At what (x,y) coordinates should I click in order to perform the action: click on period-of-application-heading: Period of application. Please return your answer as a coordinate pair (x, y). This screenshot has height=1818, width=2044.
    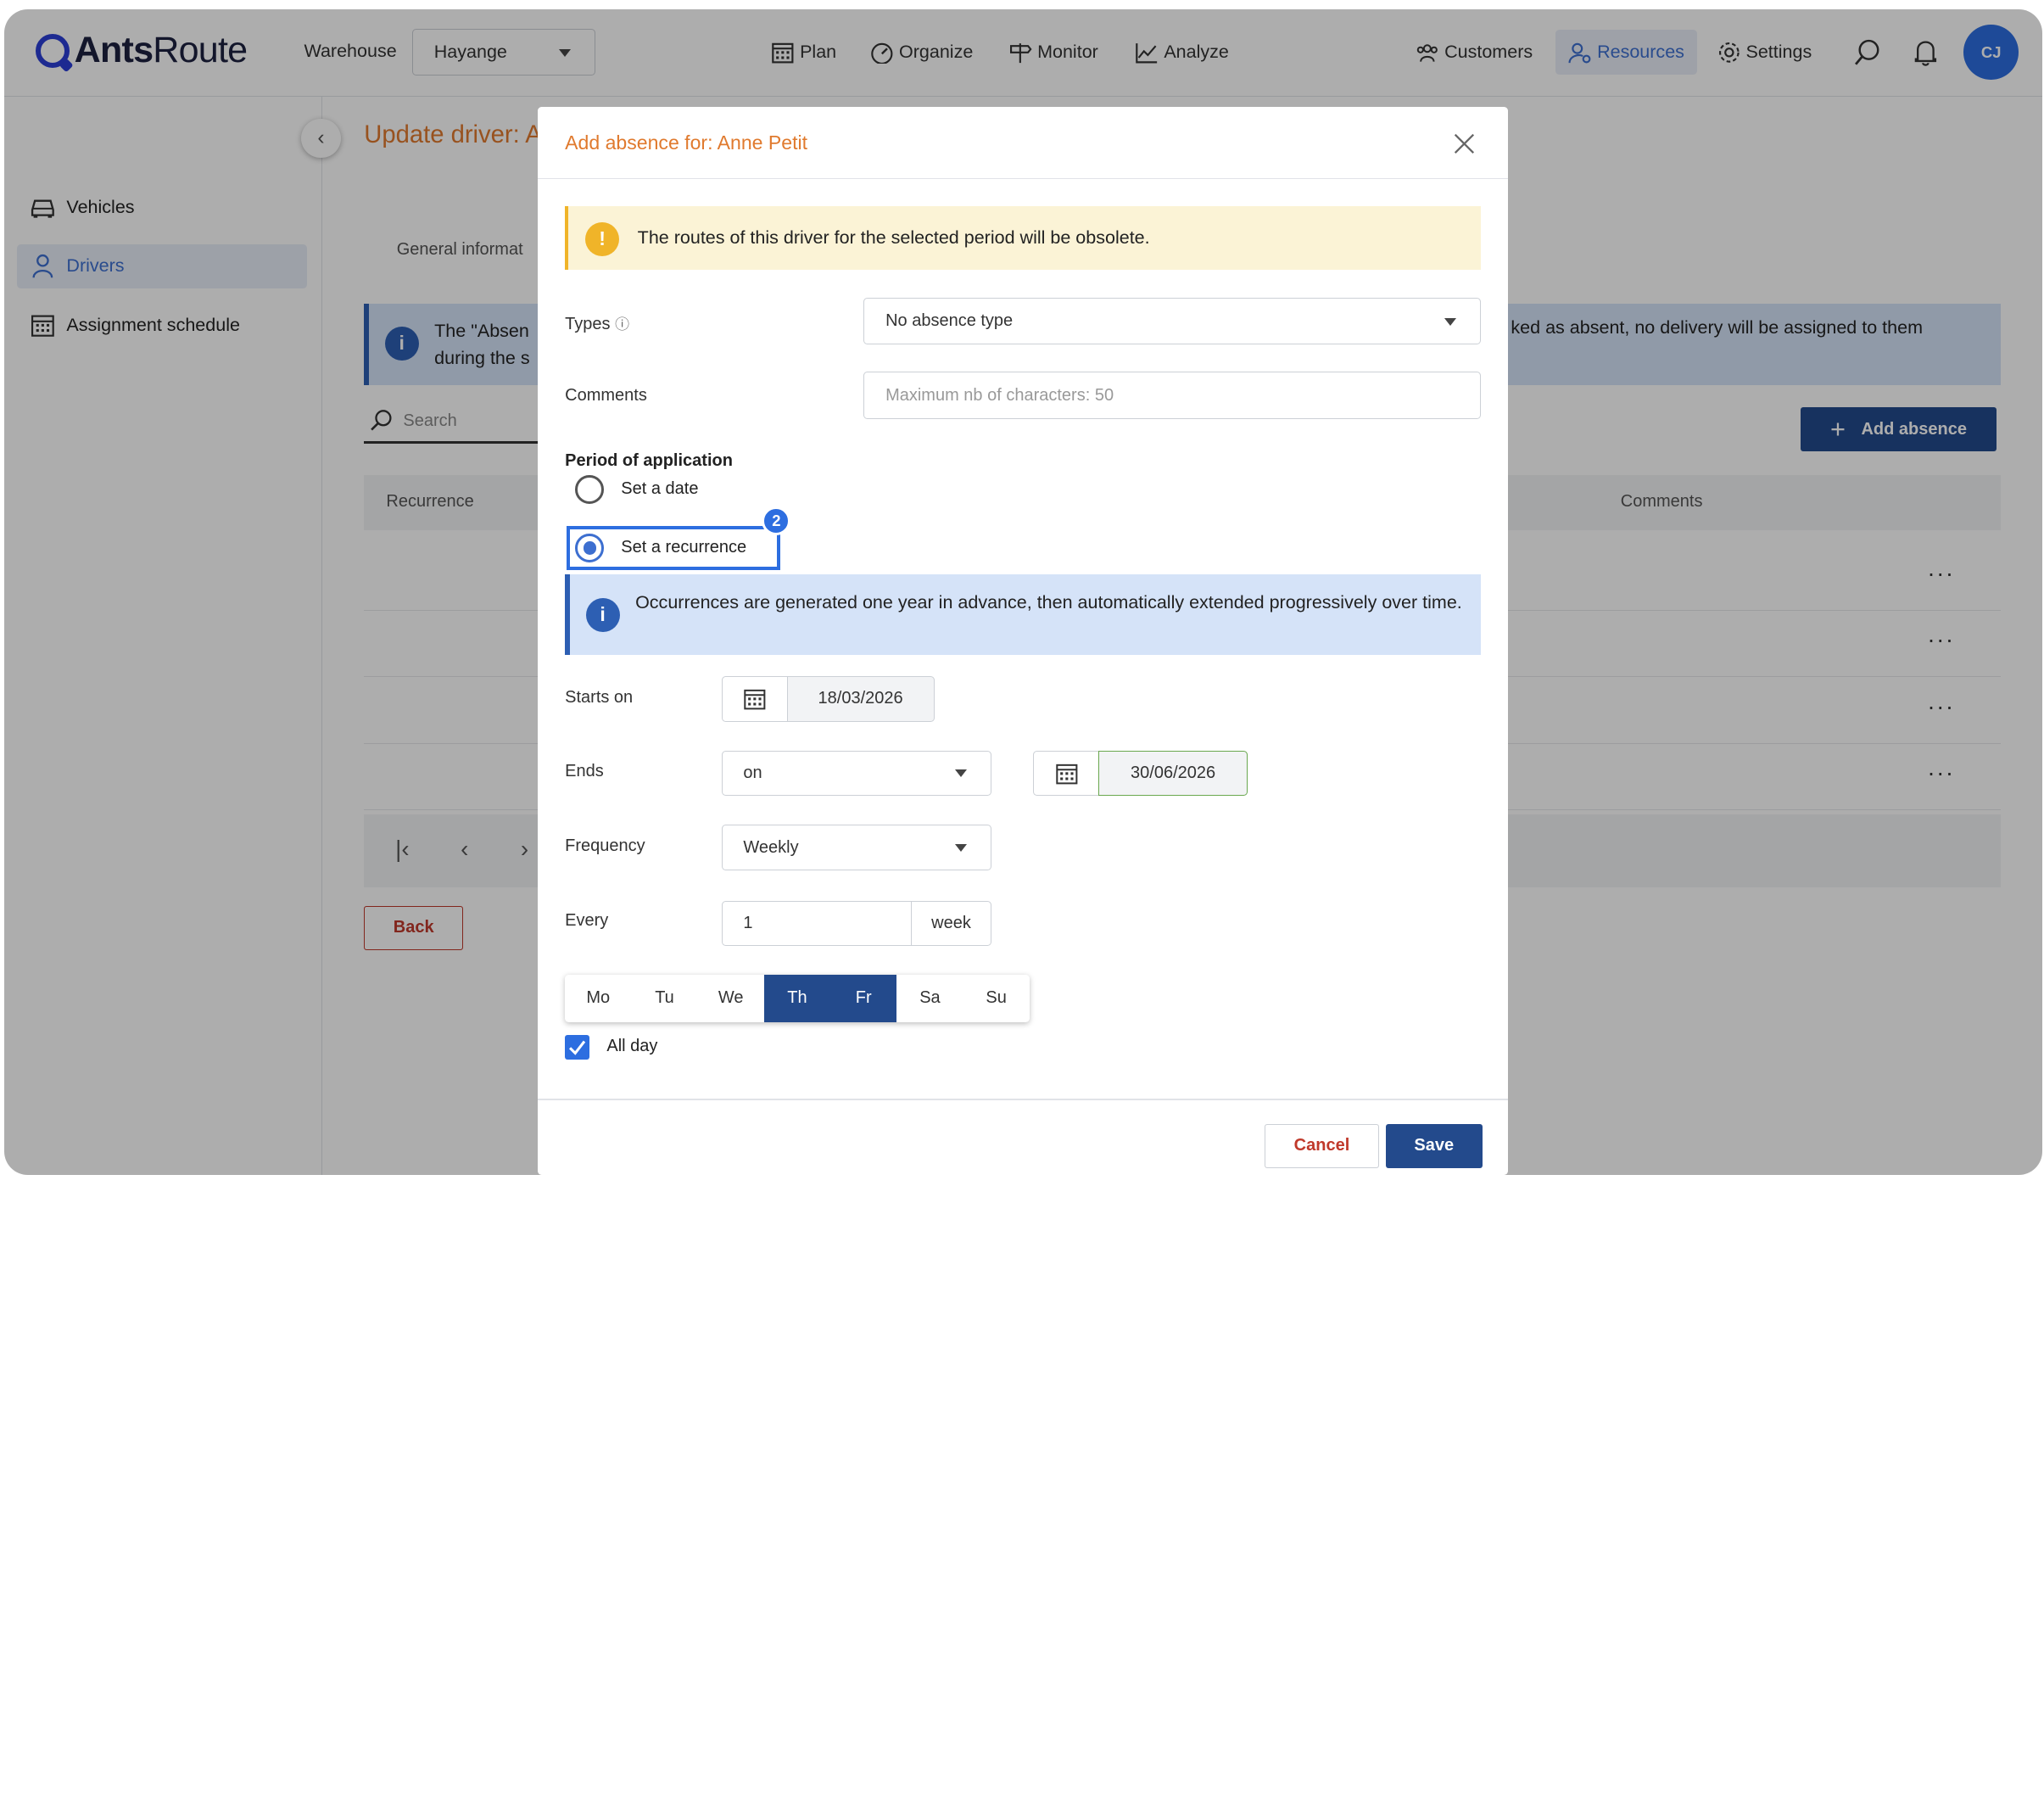
    Looking at the image, I should click on (649, 461).